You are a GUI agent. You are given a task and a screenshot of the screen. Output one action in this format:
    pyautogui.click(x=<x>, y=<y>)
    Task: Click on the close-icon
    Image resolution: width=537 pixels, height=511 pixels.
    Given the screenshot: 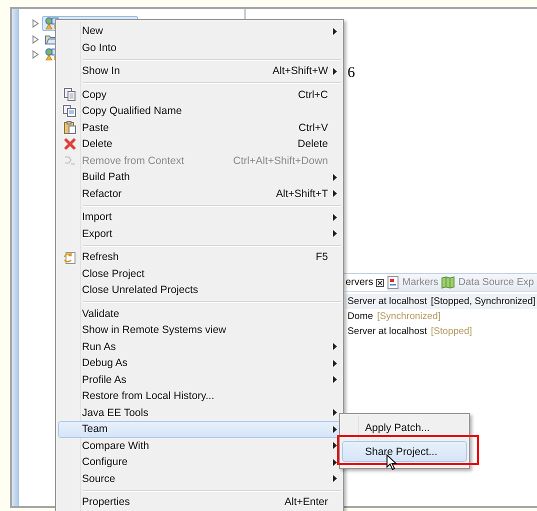 What is the action you would take?
    pyautogui.click(x=380, y=282)
    